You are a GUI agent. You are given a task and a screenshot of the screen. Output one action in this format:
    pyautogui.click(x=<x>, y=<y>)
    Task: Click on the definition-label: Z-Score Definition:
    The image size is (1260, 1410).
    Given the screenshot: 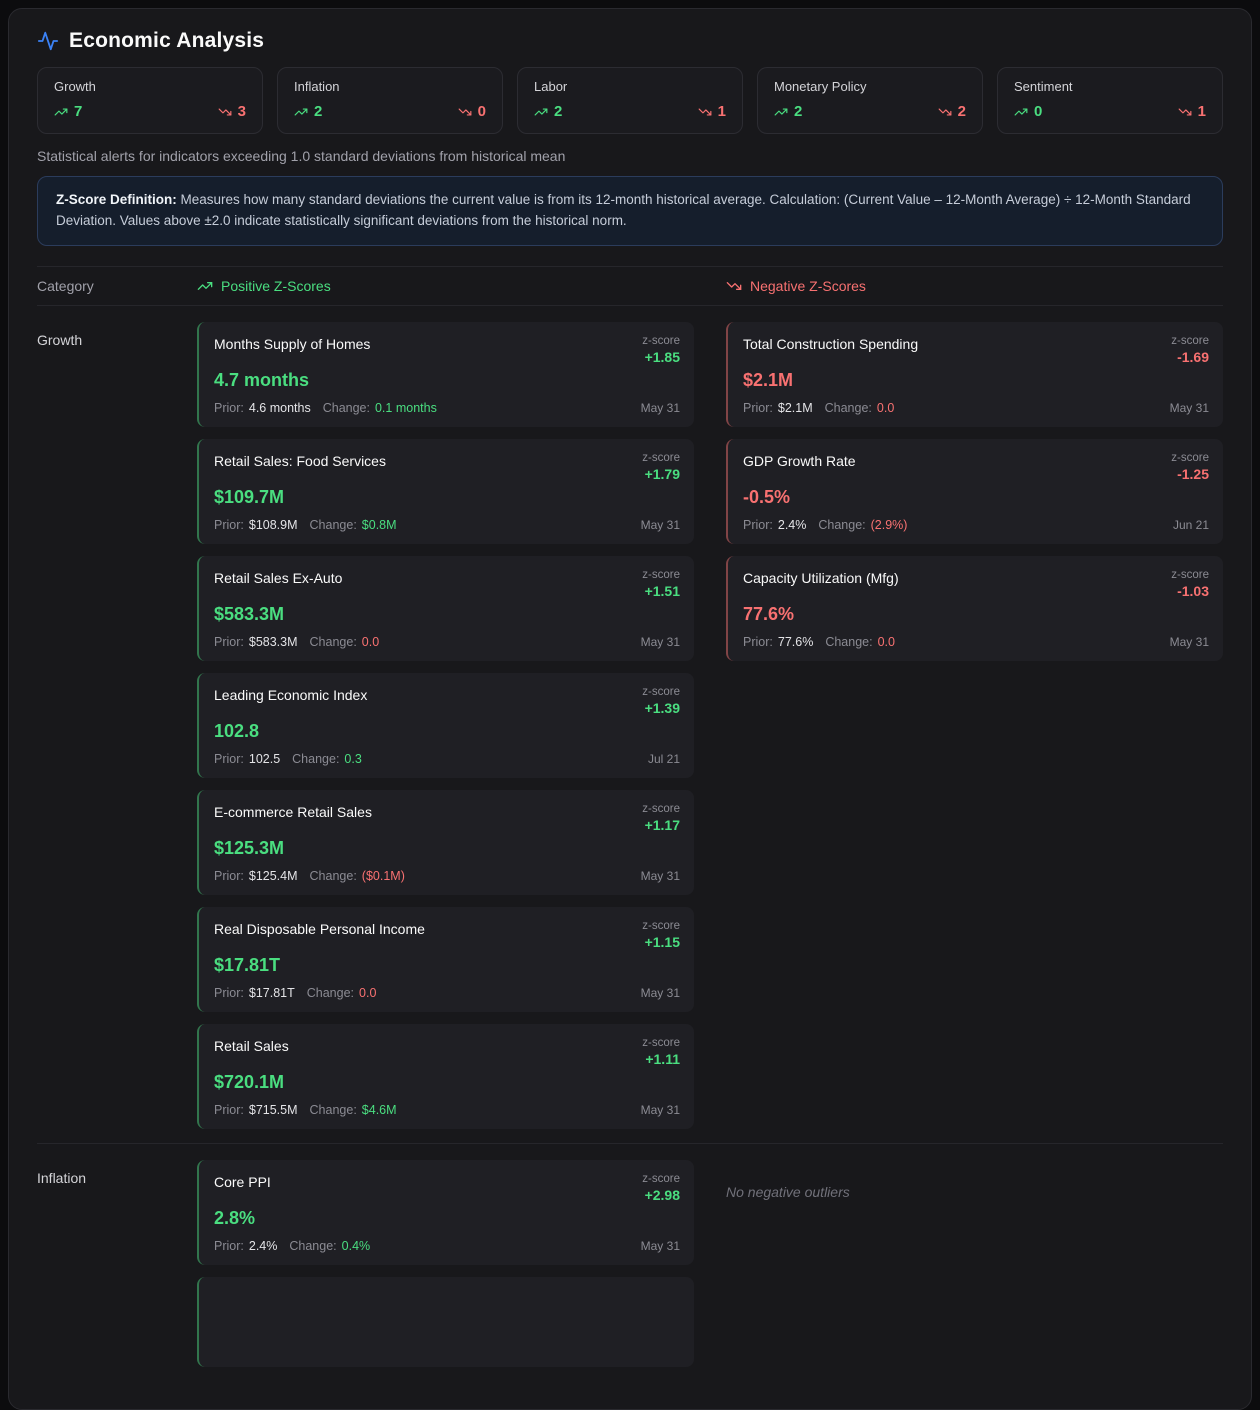 What is the action you would take?
    pyautogui.click(x=116, y=199)
    